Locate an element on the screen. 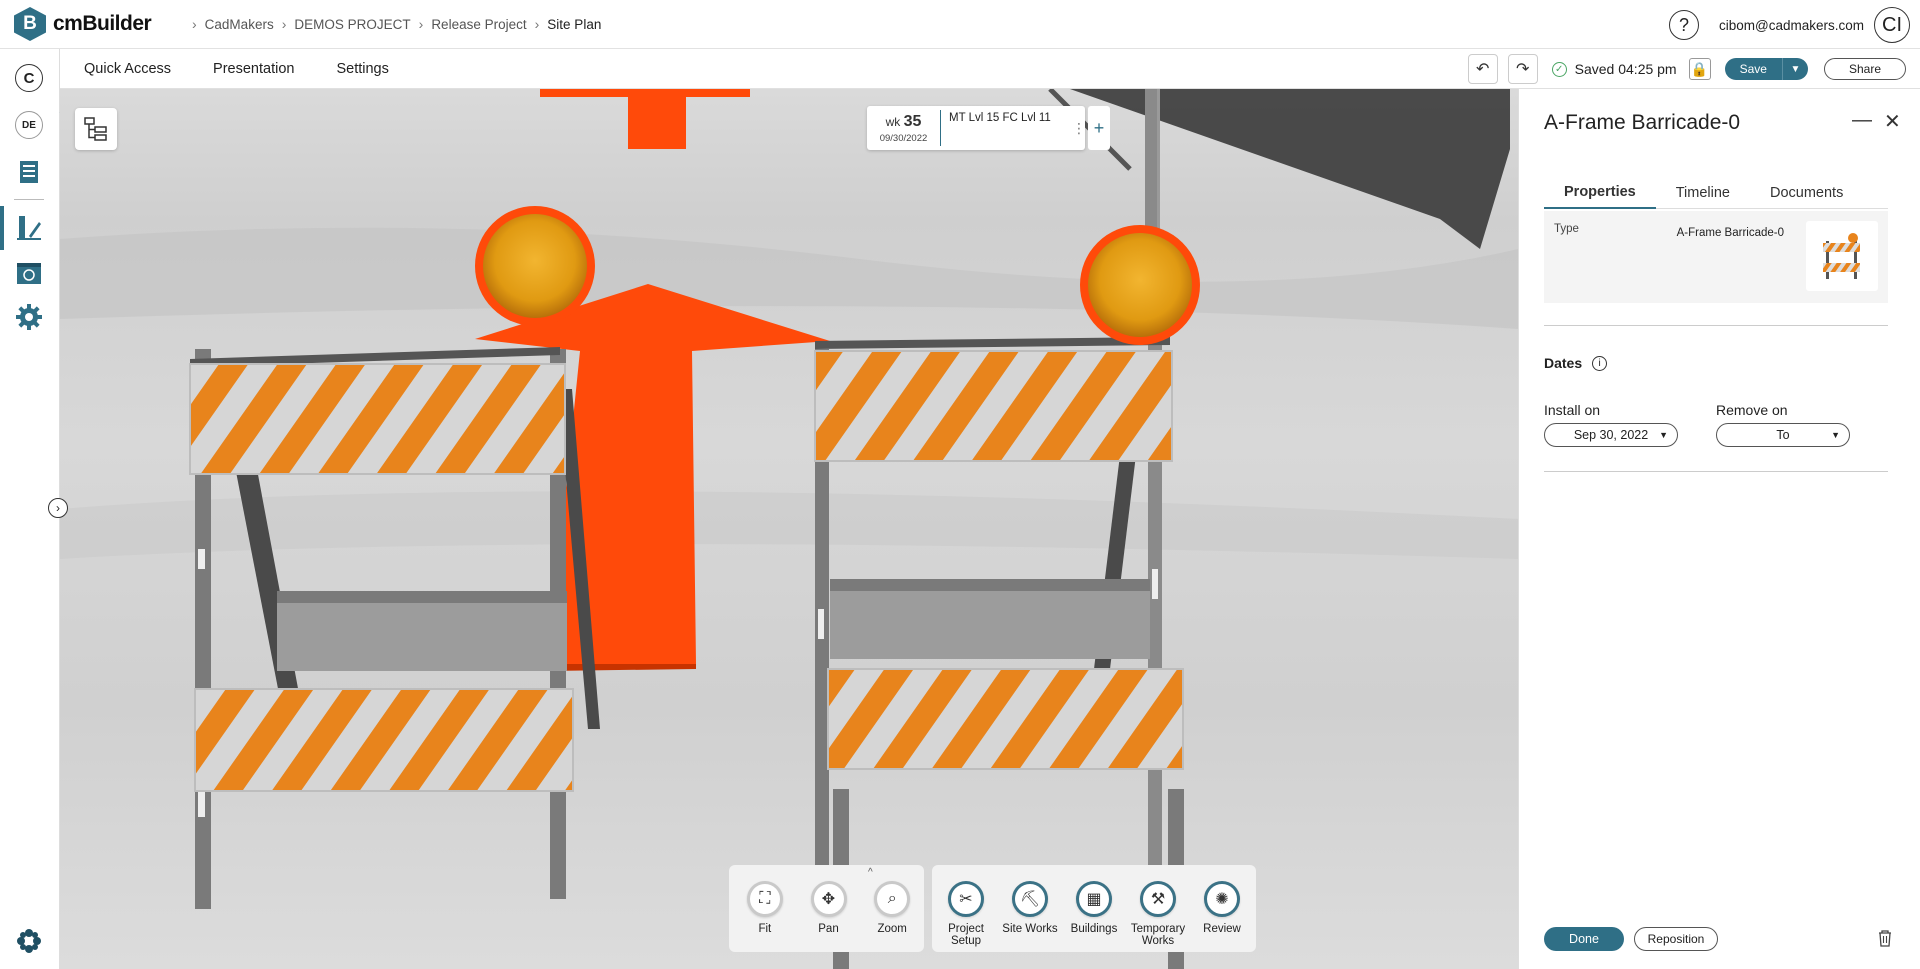 Image resolution: width=1920 pixels, height=969 pixels. install-date-select: Sep 30, 2022 ▼ is located at coordinates (1611, 435).